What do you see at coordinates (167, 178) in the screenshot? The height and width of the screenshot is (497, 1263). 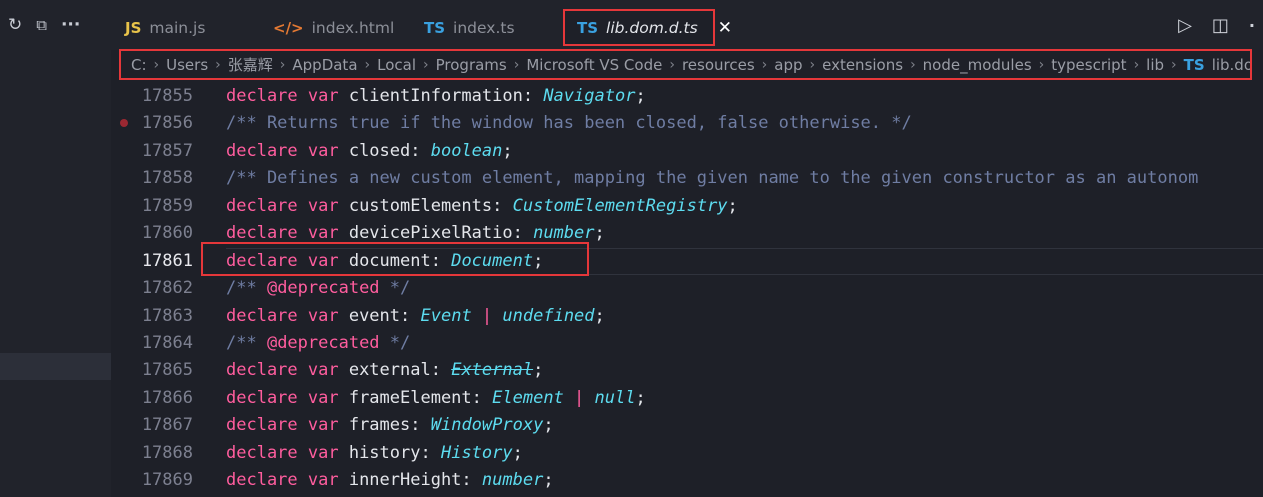 I see `line-number: 17858` at bounding box center [167, 178].